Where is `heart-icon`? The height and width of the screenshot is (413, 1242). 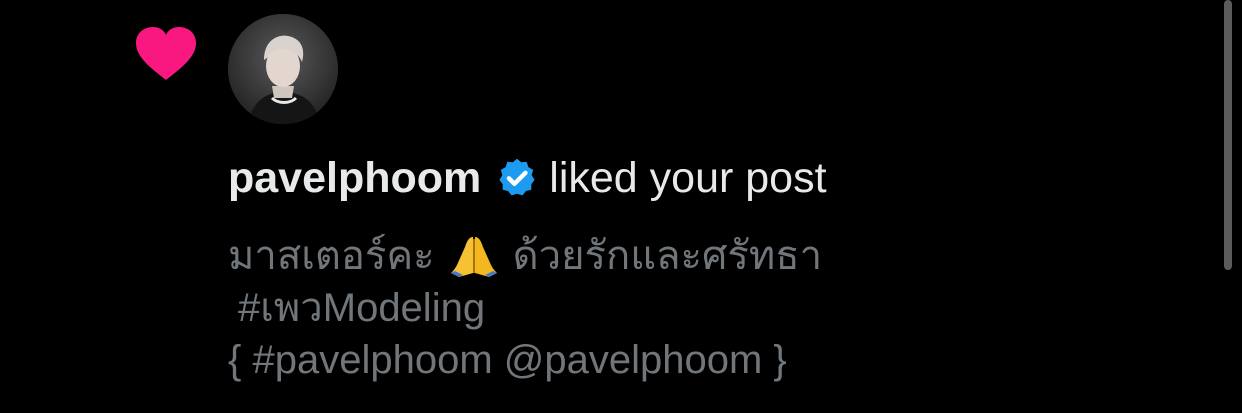
heart-icon is located at coordinates (166, 53).